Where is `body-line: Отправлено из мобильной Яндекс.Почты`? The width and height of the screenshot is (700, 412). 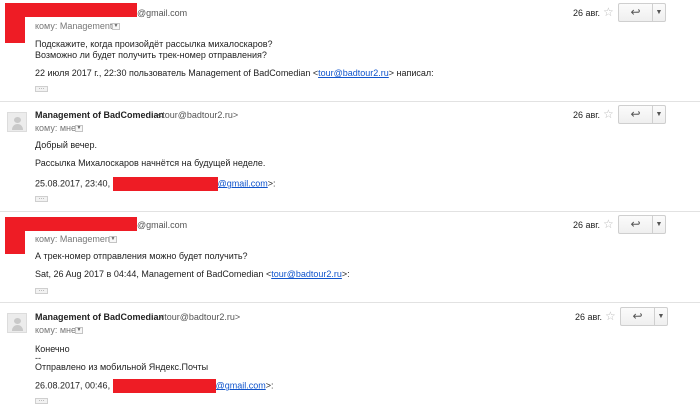
body-line: Отправлено из мобильной Яндекс.Почты is located at coordinates (122, 367).